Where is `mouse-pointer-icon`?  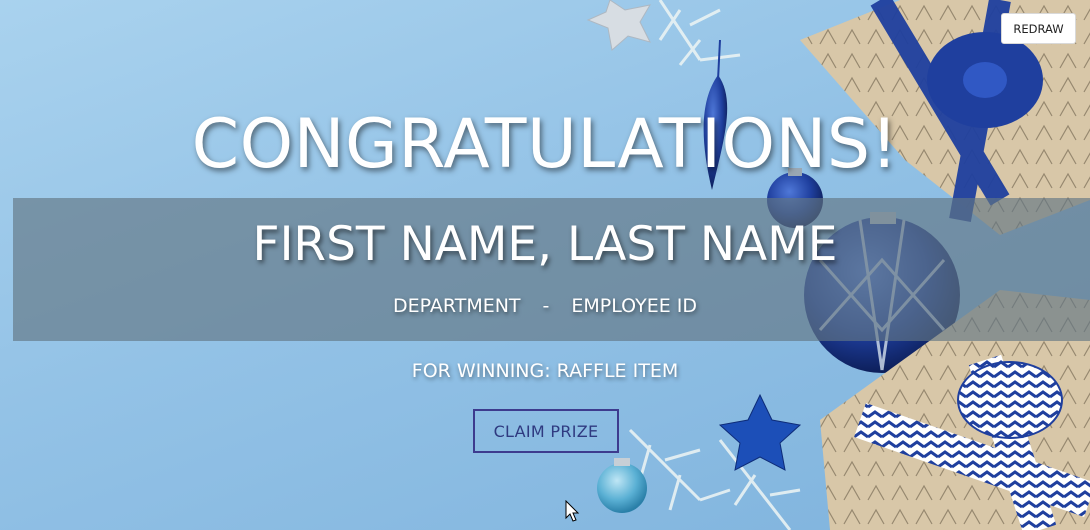
mouse-pointer-icon is located at coordinates (572, 511).